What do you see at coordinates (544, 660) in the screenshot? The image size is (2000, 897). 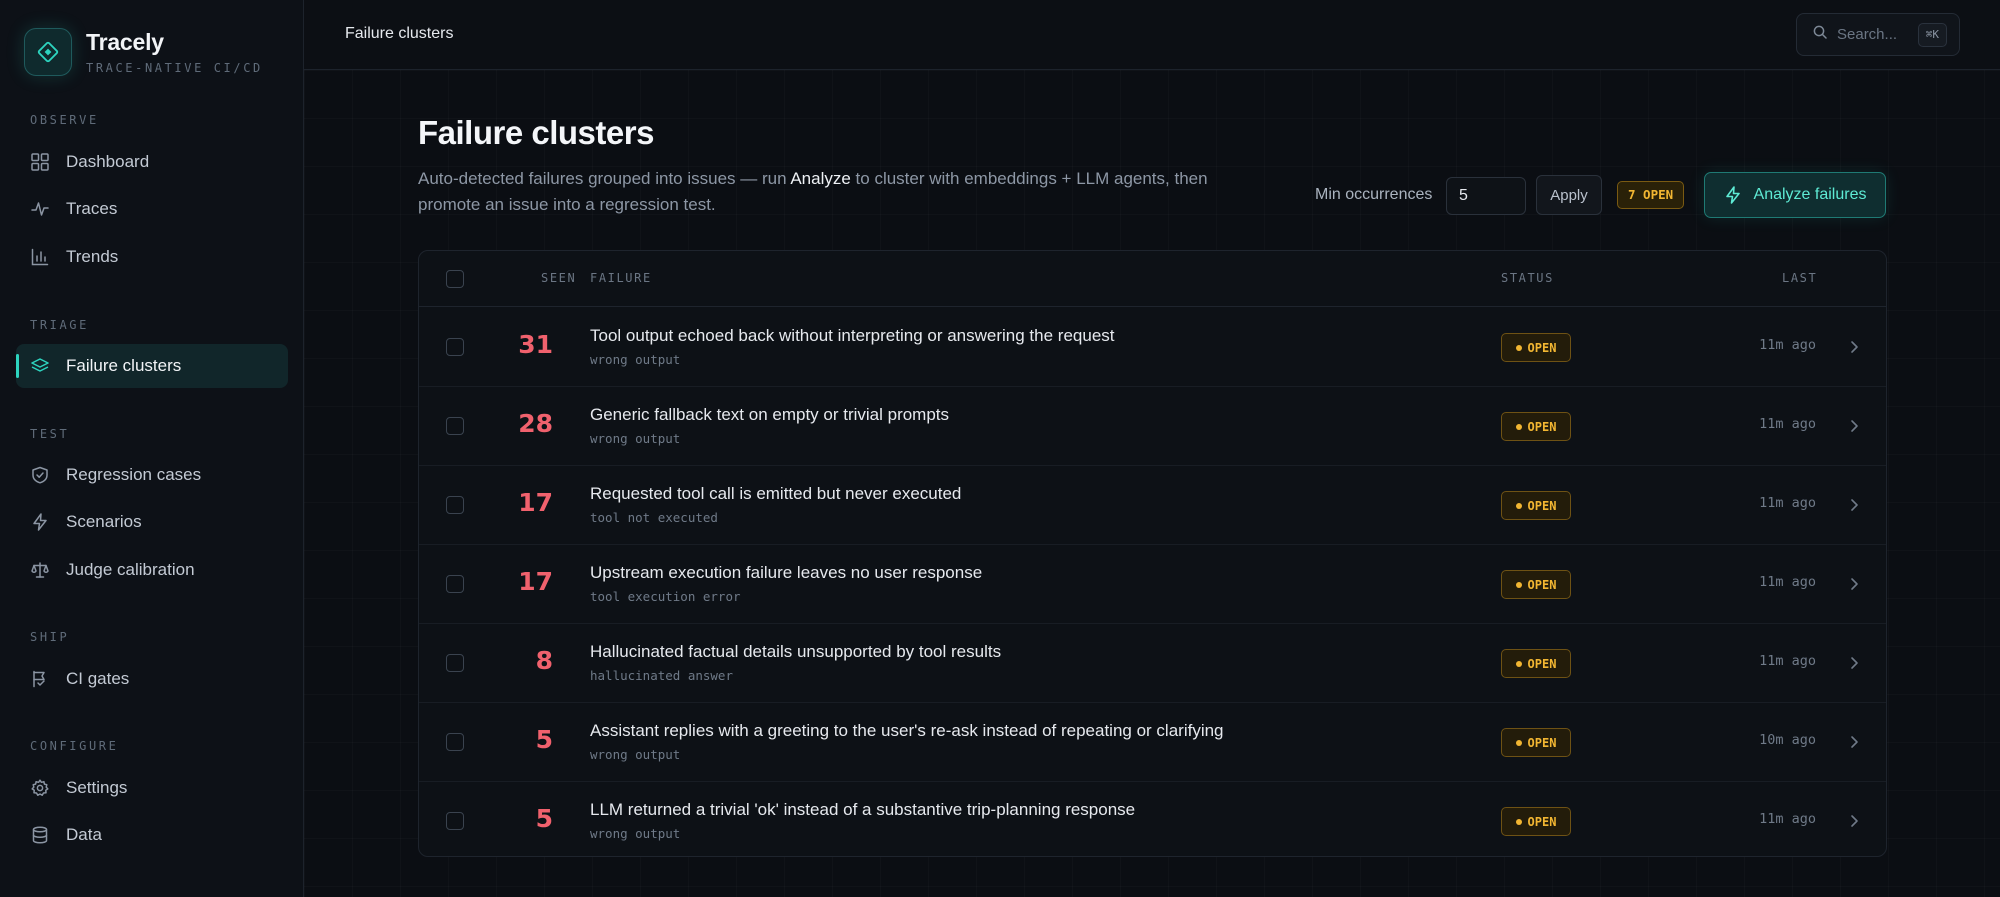 I see `seen-count: 8` at bounding box center [544, 660].